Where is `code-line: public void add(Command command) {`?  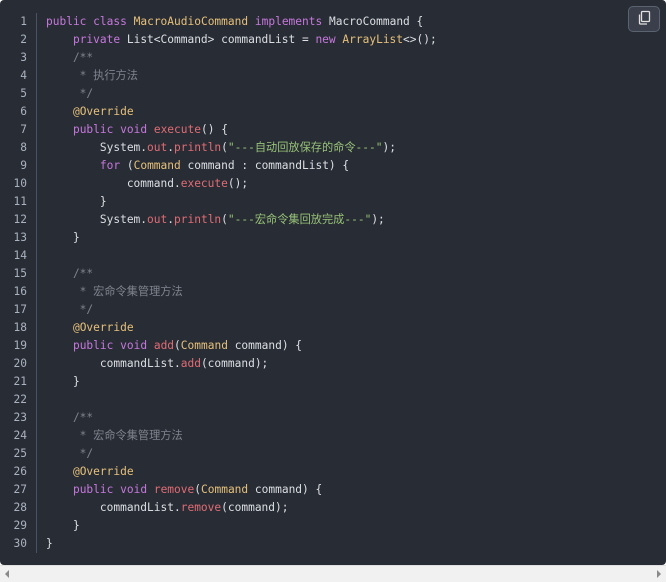 code-line: public void add(Command command) { is located at coordinates (336, 346).